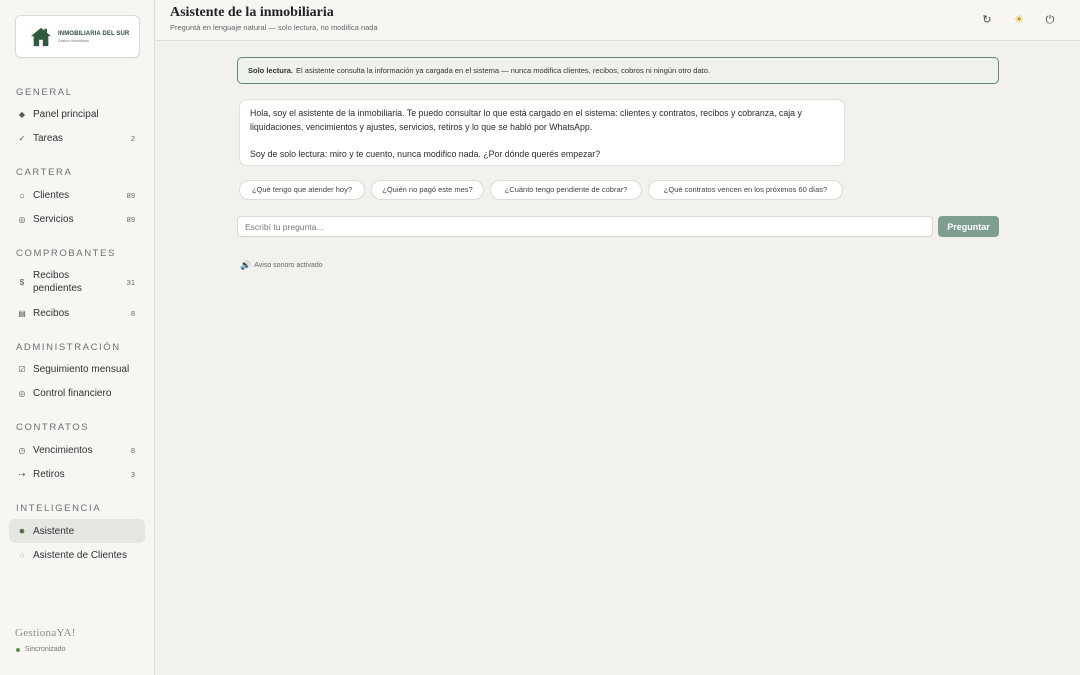 The image size is (1080, 675). I want to click on check-icon: ✓, so click(22, 138).